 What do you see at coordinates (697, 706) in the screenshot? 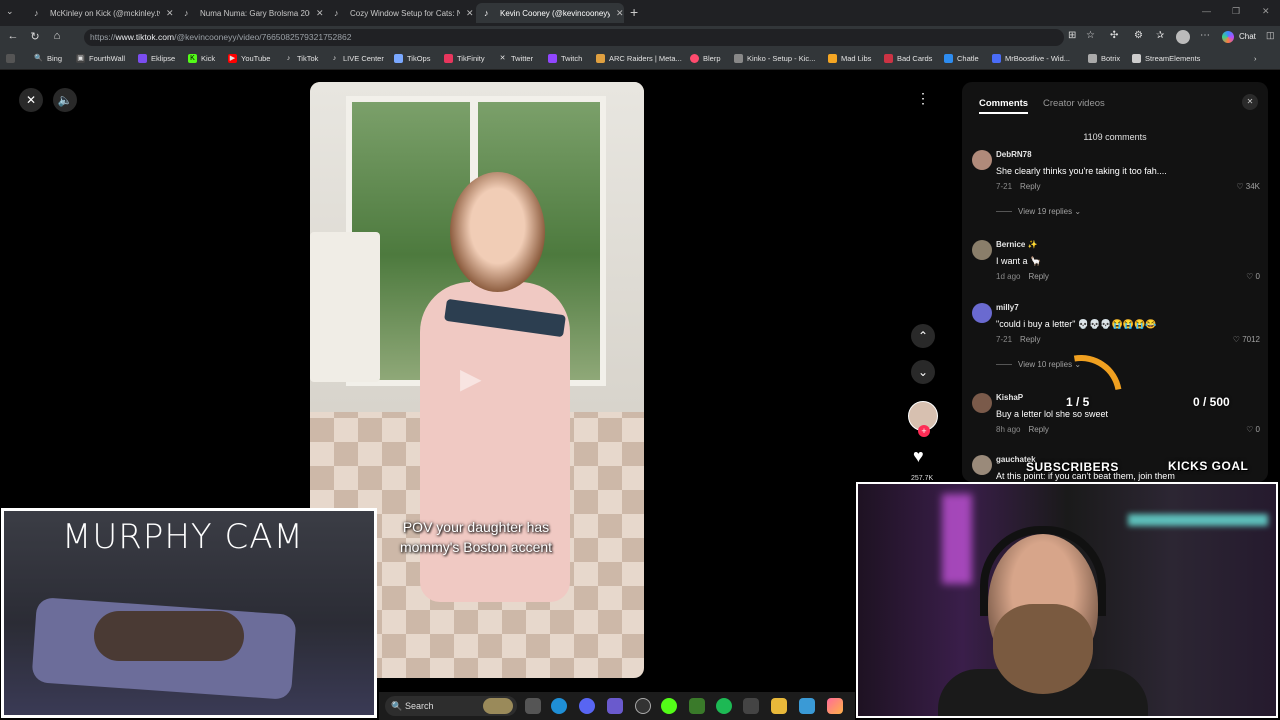
I see `nvidia-icon` at bounding box center [697, 706].